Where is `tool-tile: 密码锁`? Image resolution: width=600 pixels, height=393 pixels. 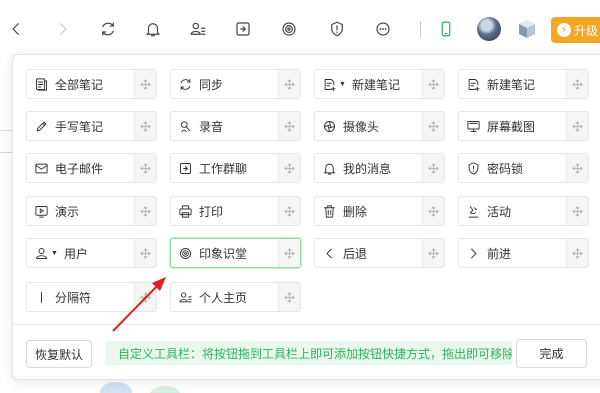
tool-tile: 密码锁 is located at coordinates (523, 168).